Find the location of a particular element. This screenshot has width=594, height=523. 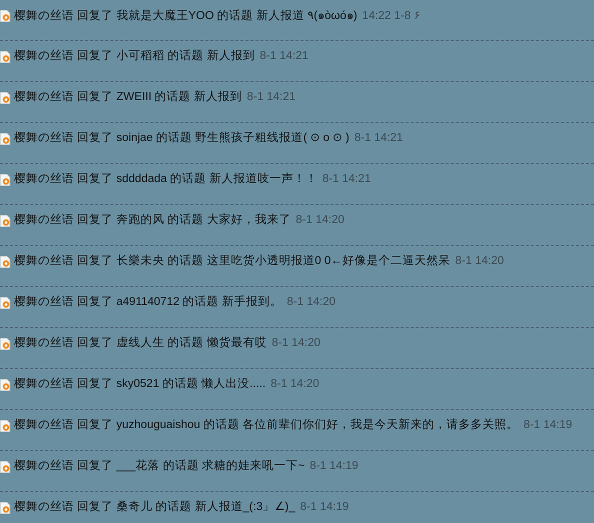

activity-text: 樱舞の丝语 回复了 a491140712 的话题 新手报到。 is located at coordinates (148, 301).